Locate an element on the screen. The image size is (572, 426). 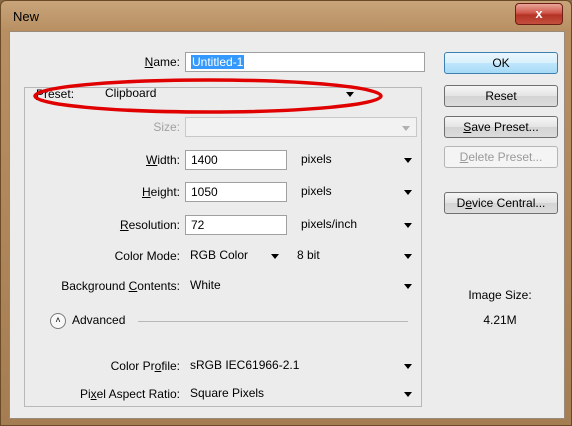
image-size-value: 4.21M is located at coordinates (500, 320).